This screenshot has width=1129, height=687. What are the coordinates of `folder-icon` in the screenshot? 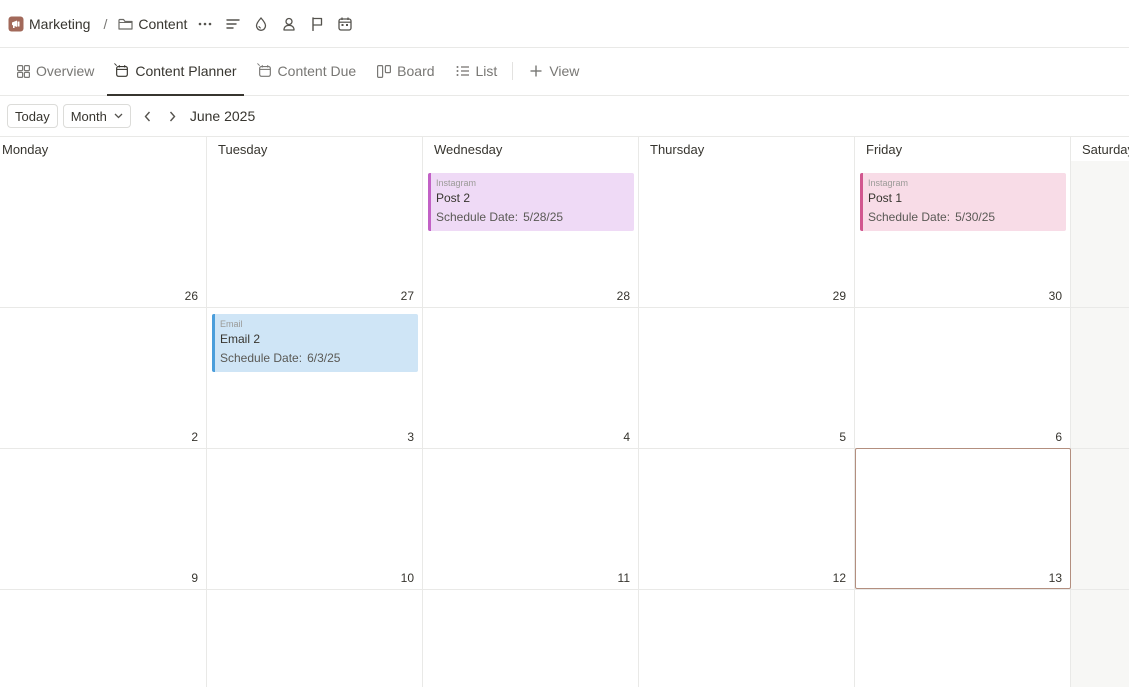 It's located at (125, 24).